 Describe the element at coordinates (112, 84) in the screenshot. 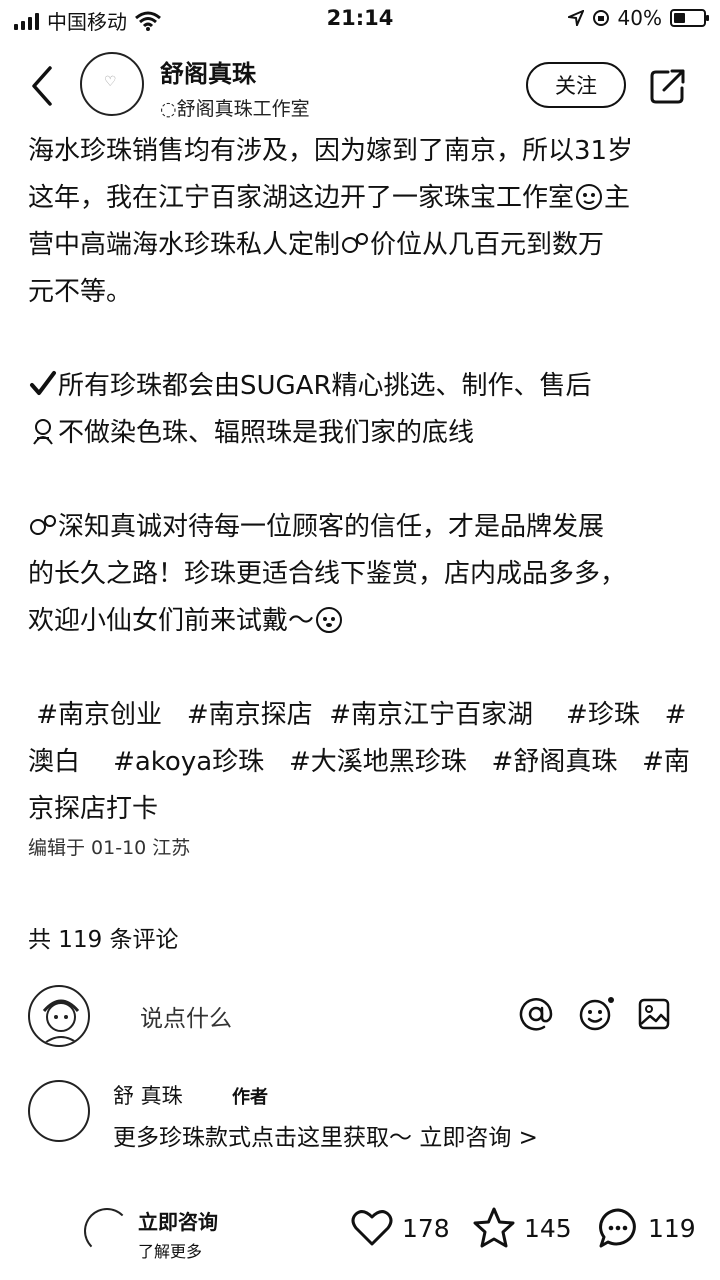

I see `author-avatar` at that location.